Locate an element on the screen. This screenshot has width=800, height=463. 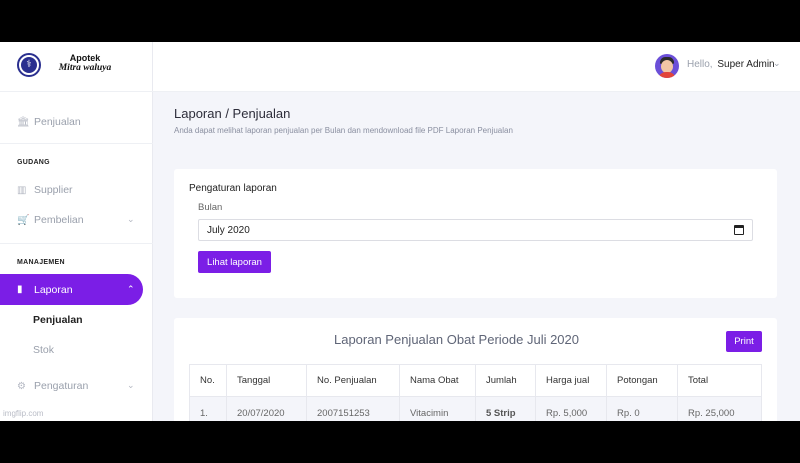
cart-icon: 🛒 is located at coordinates (23, 220).